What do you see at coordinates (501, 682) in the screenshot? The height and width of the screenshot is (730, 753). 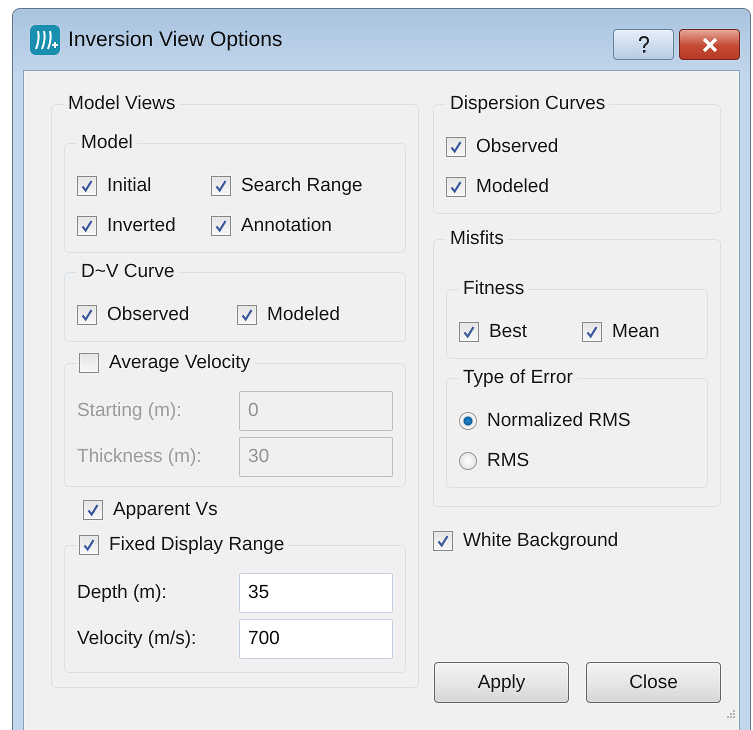 I see `dialog-button: Apply` at bounding box center [501, 682].